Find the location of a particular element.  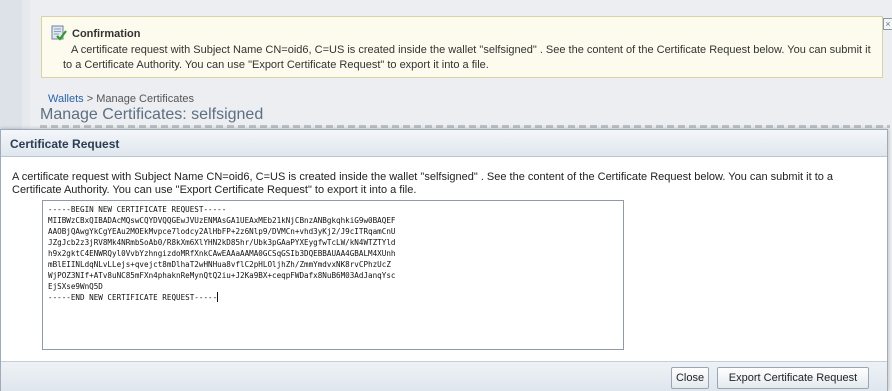

close-button: Close is located at coordinates (690, 378).